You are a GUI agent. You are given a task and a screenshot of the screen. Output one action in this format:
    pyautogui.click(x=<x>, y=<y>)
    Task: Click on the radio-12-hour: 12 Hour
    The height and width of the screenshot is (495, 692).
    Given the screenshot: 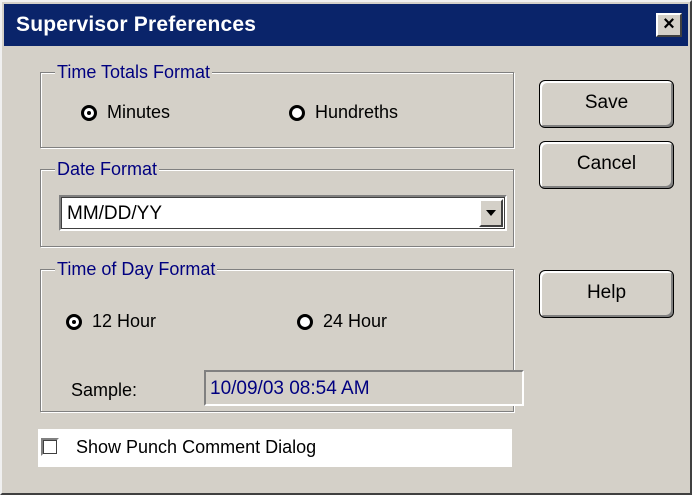 What is the action you would take?
    pyautogui.click(x=111, y=321)
    